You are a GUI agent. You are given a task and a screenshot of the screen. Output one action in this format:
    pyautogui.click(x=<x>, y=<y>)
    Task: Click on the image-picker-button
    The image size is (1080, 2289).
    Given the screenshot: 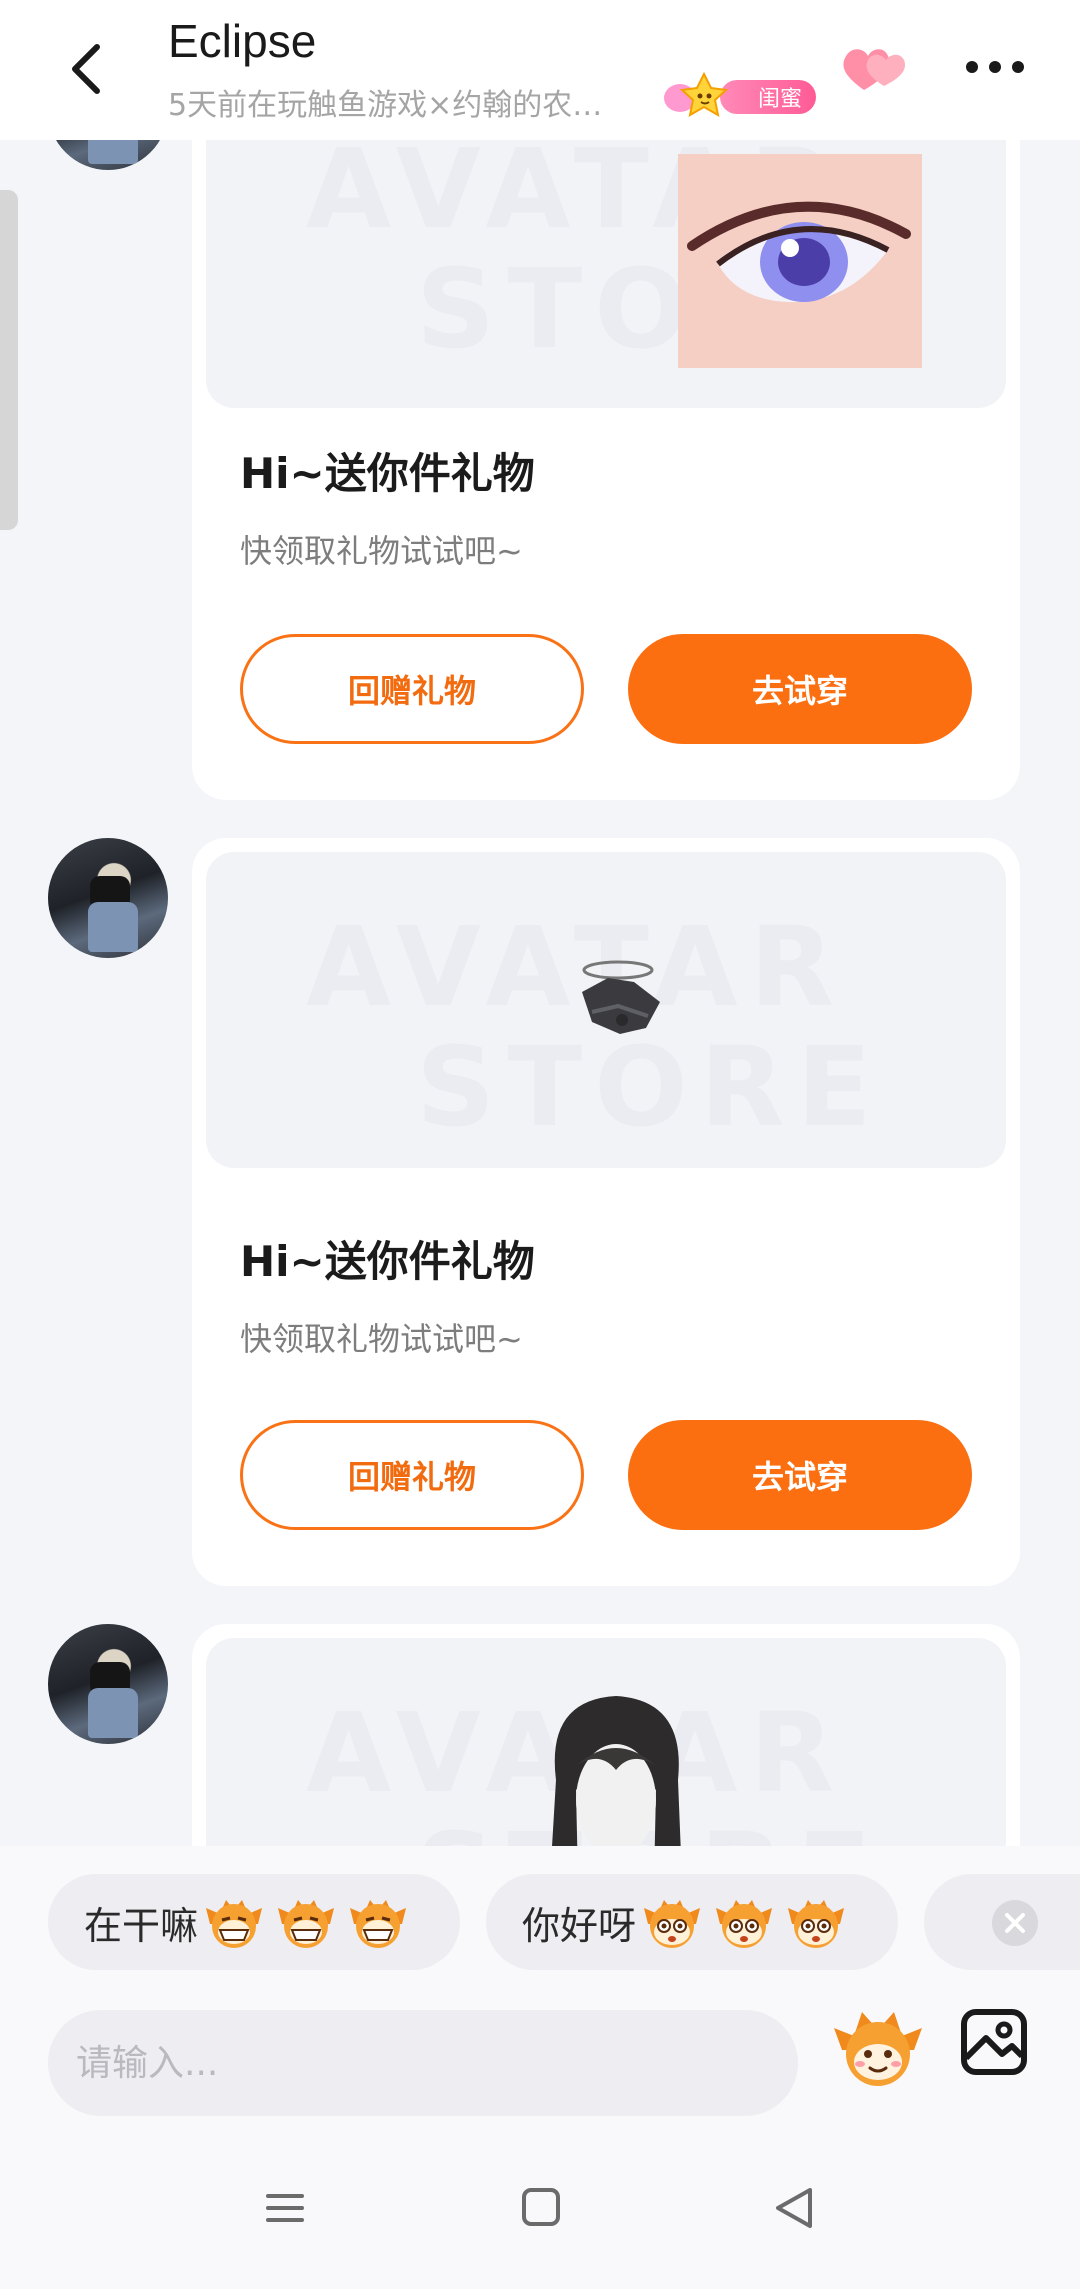 What is the action you would take?
    pyautogui.click(x=994, y=2042)
    